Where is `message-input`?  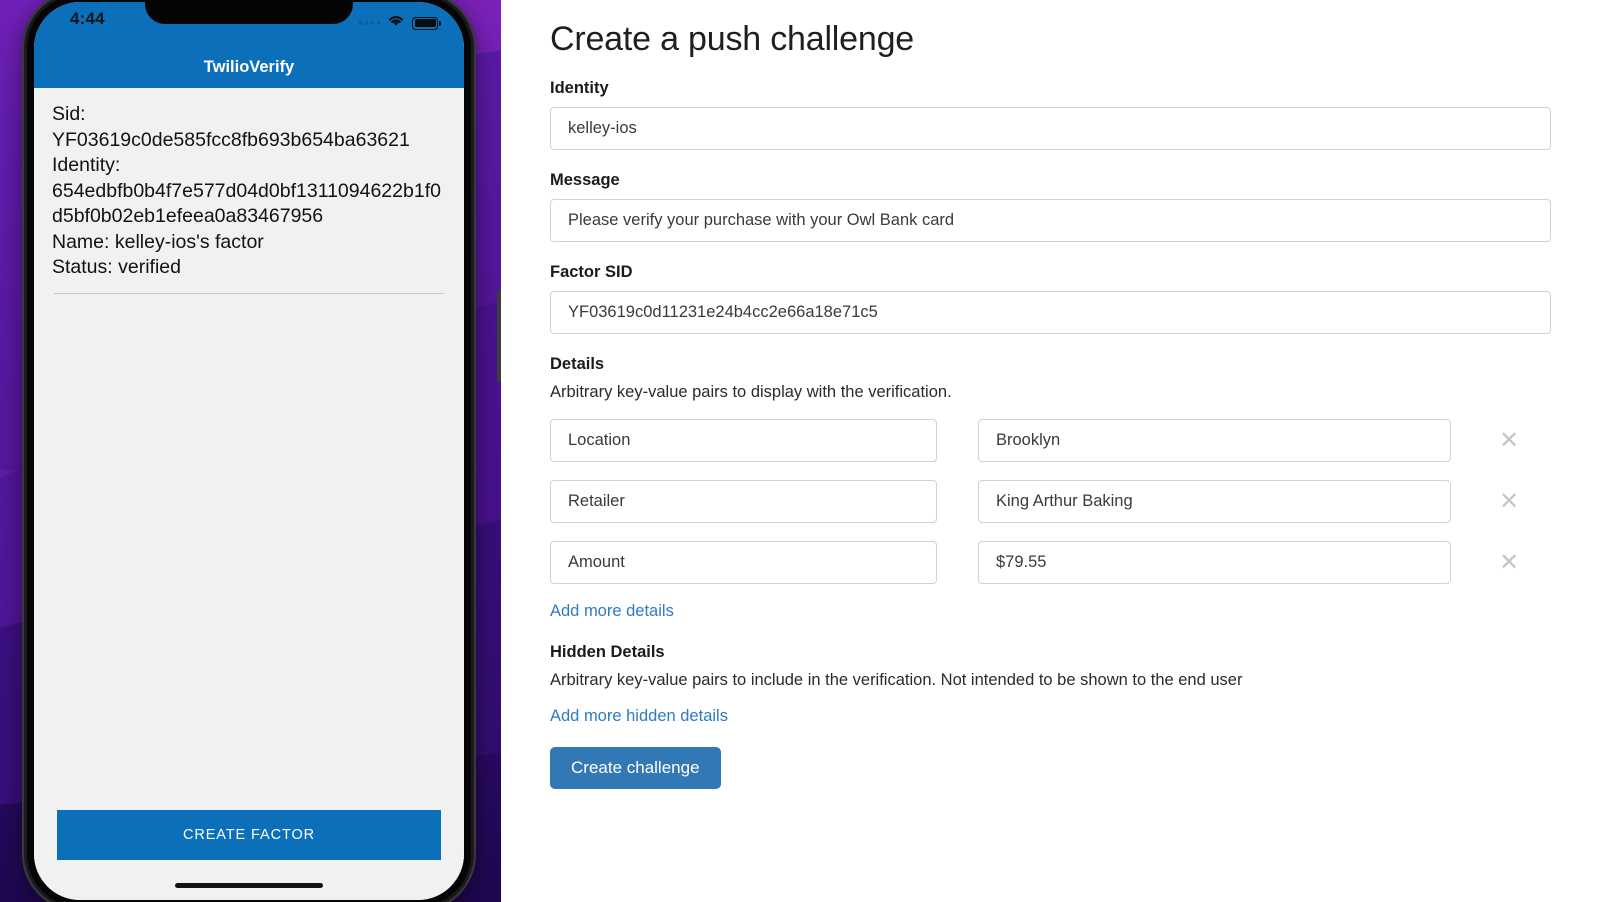 message-input is located at coordinates (1050, 220).